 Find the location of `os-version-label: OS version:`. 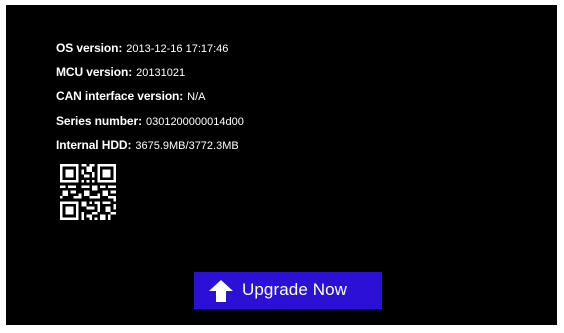

os-version-label: OS version: is located at coordinates (89, 48).